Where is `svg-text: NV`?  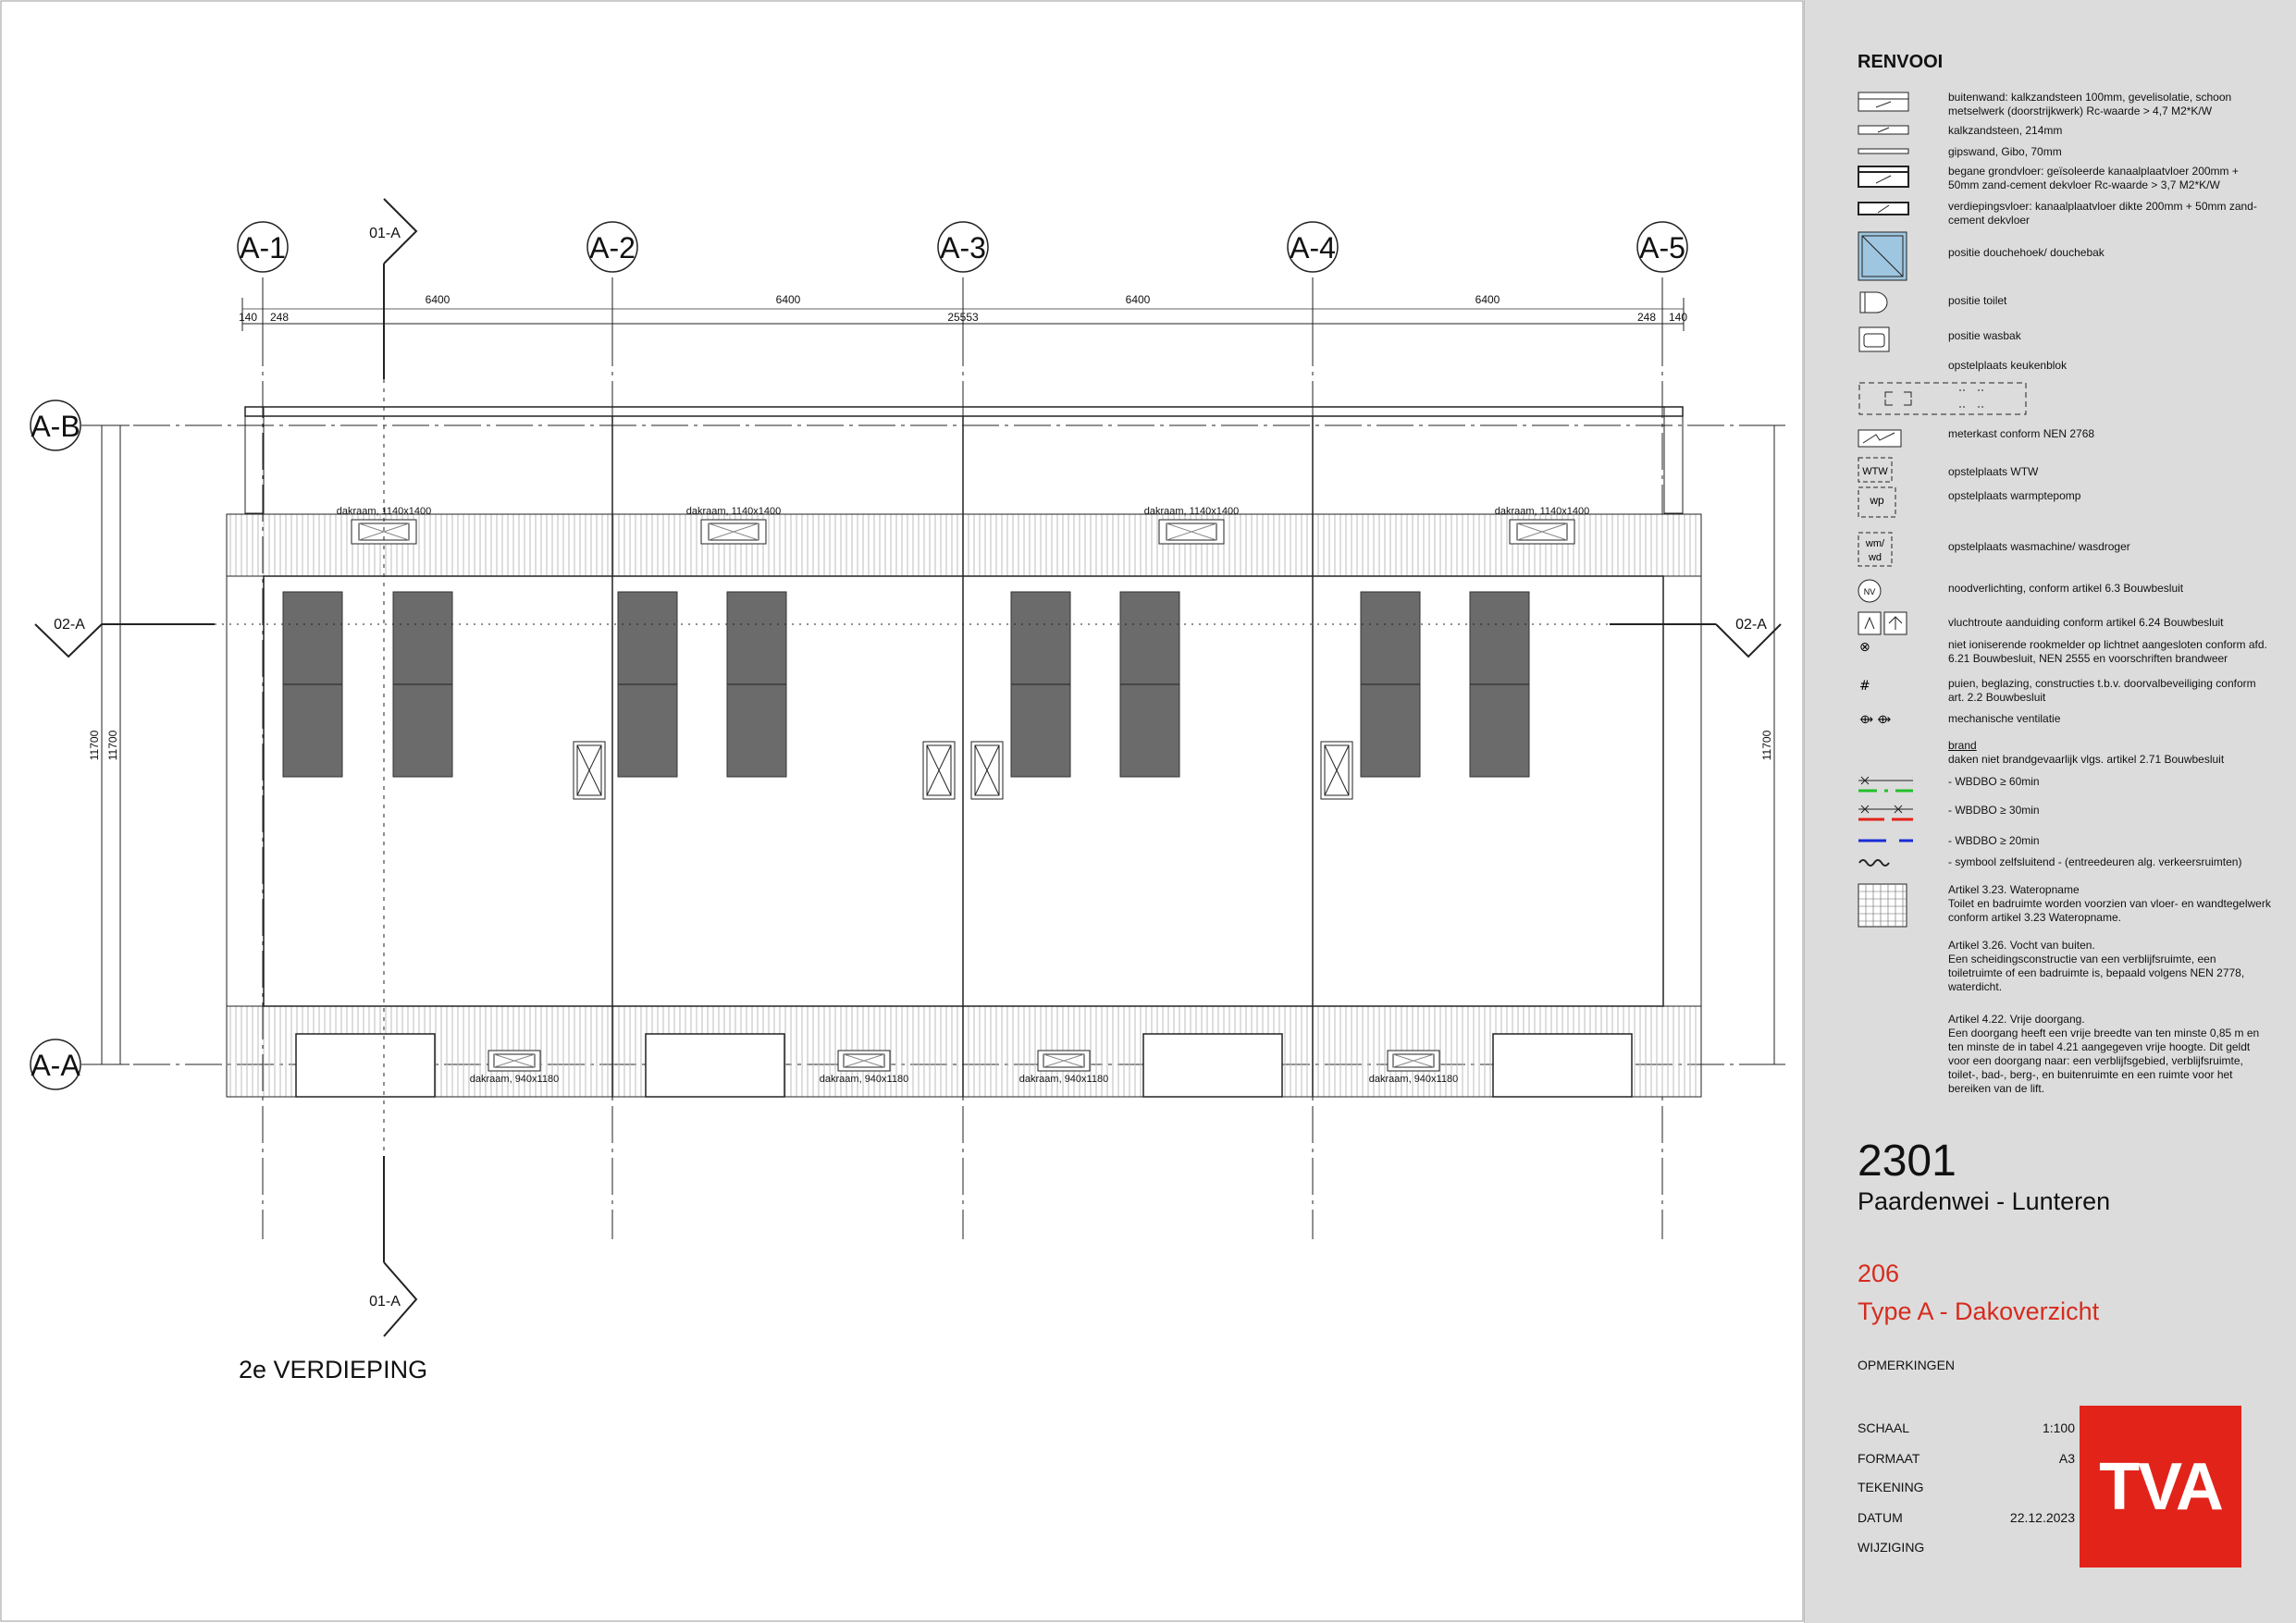
svg-text: NV is located at coordinates (1870, 591).